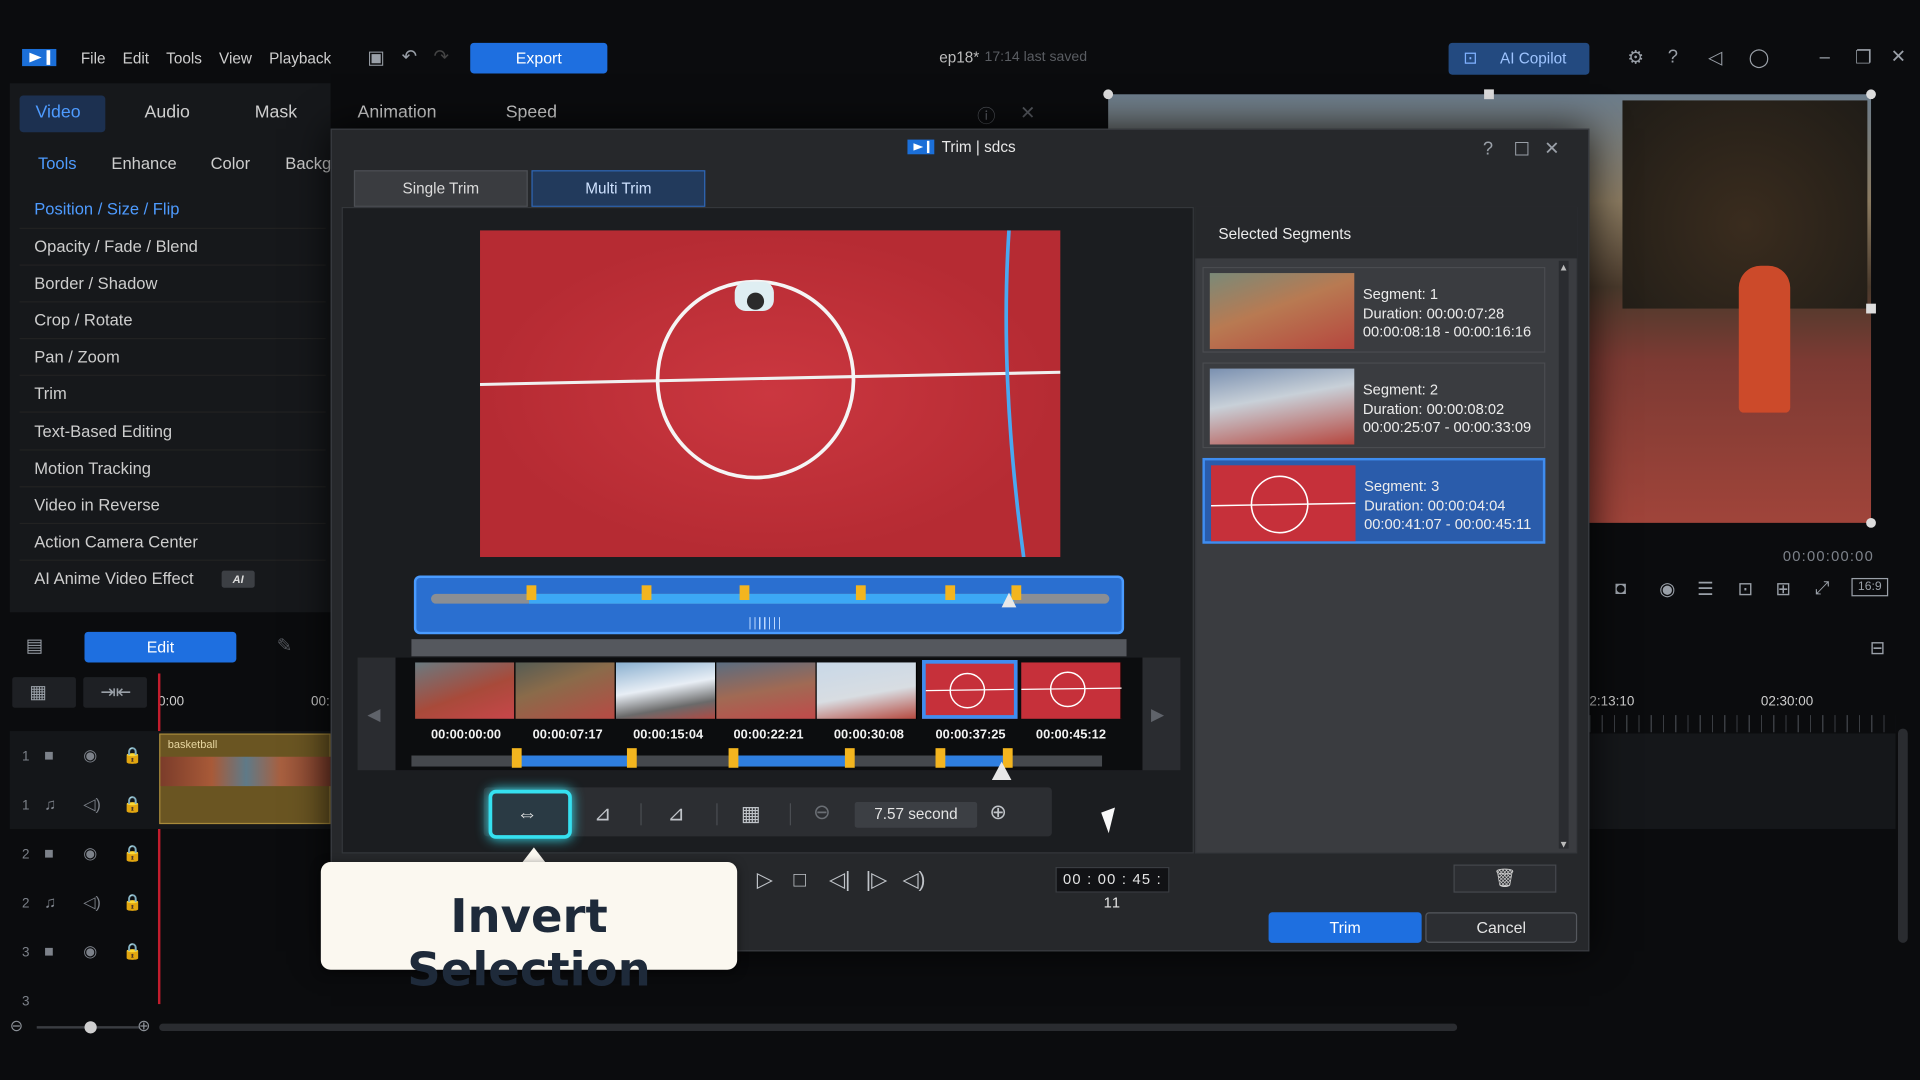 The height and width of the screenshot is (1080, 1920). I want to click on mark-out-icon: ⊿, so click(675, 814).